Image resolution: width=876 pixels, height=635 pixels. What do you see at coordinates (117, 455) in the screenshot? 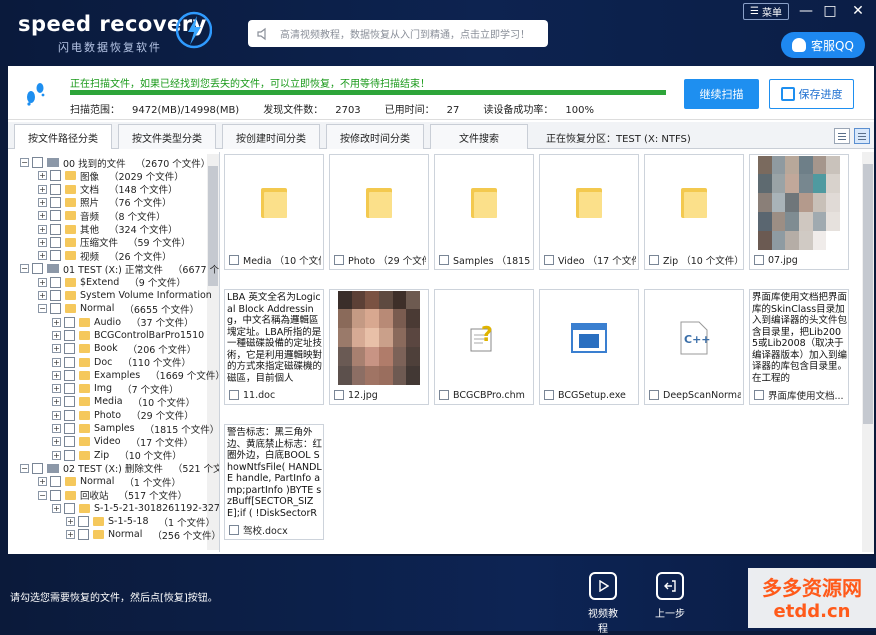
I see `tree-item: + Zip （10 个文件）` at bounding box center [117, 455].